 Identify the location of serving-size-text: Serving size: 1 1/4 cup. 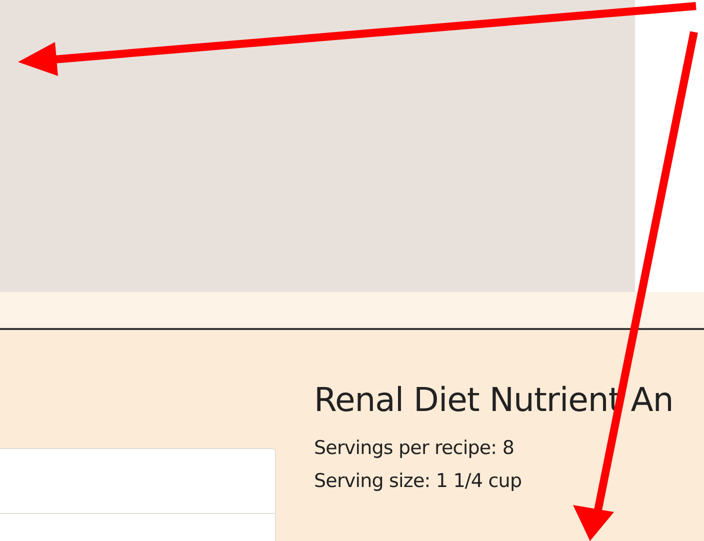
(418, 481).